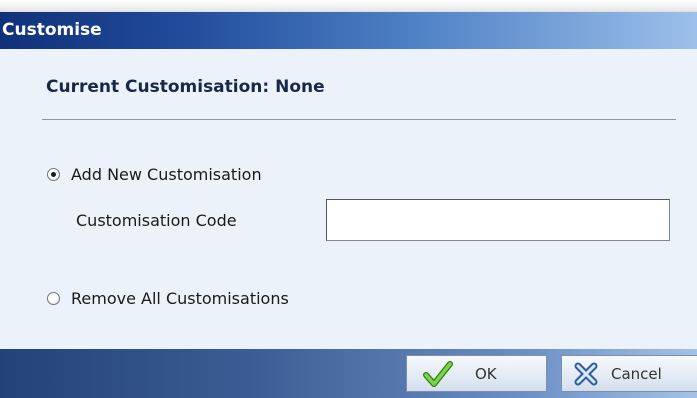 The height and width of the screenshot is (398, 697). What do you see at coordinates (348, 30) in the screenshot?
I see `title-bar: Customise` at bounding box center [348, 30].